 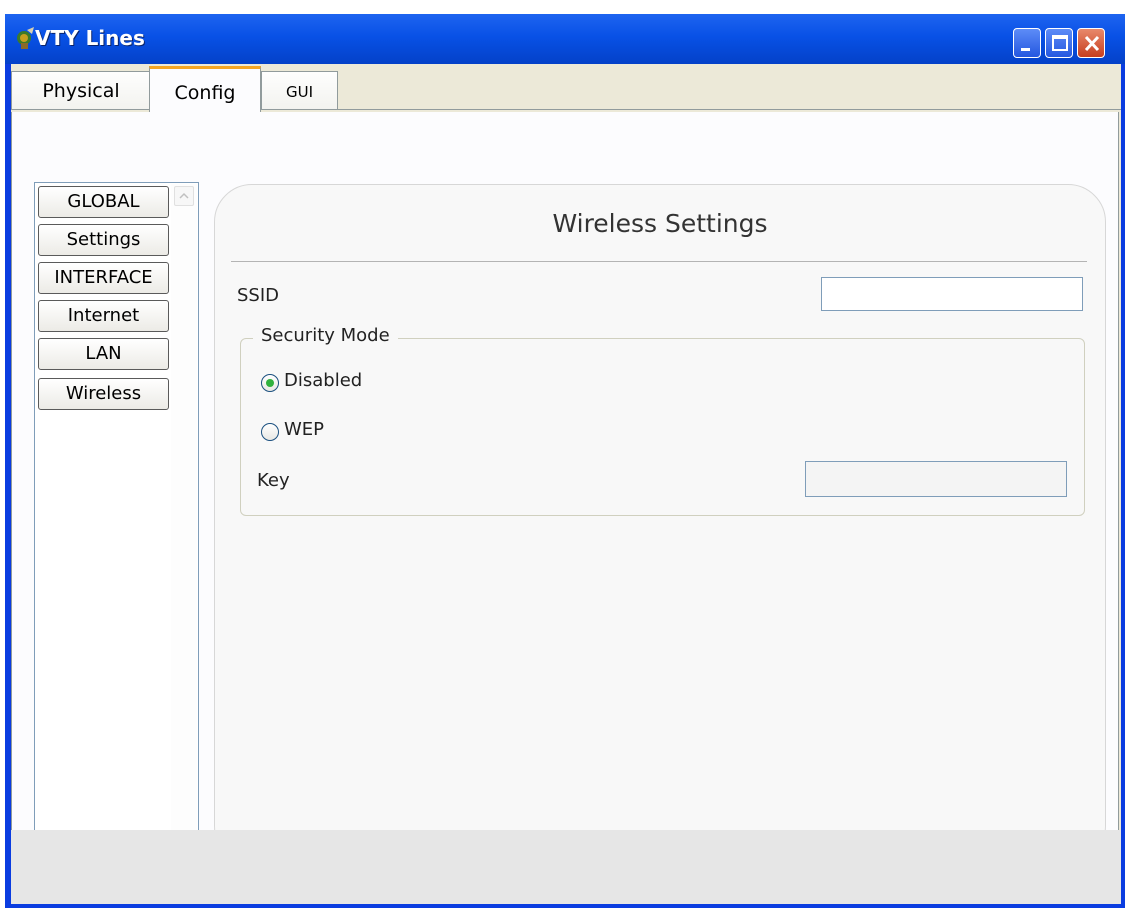 I want to click on scroll-up-button, so click(x=184, y=196).